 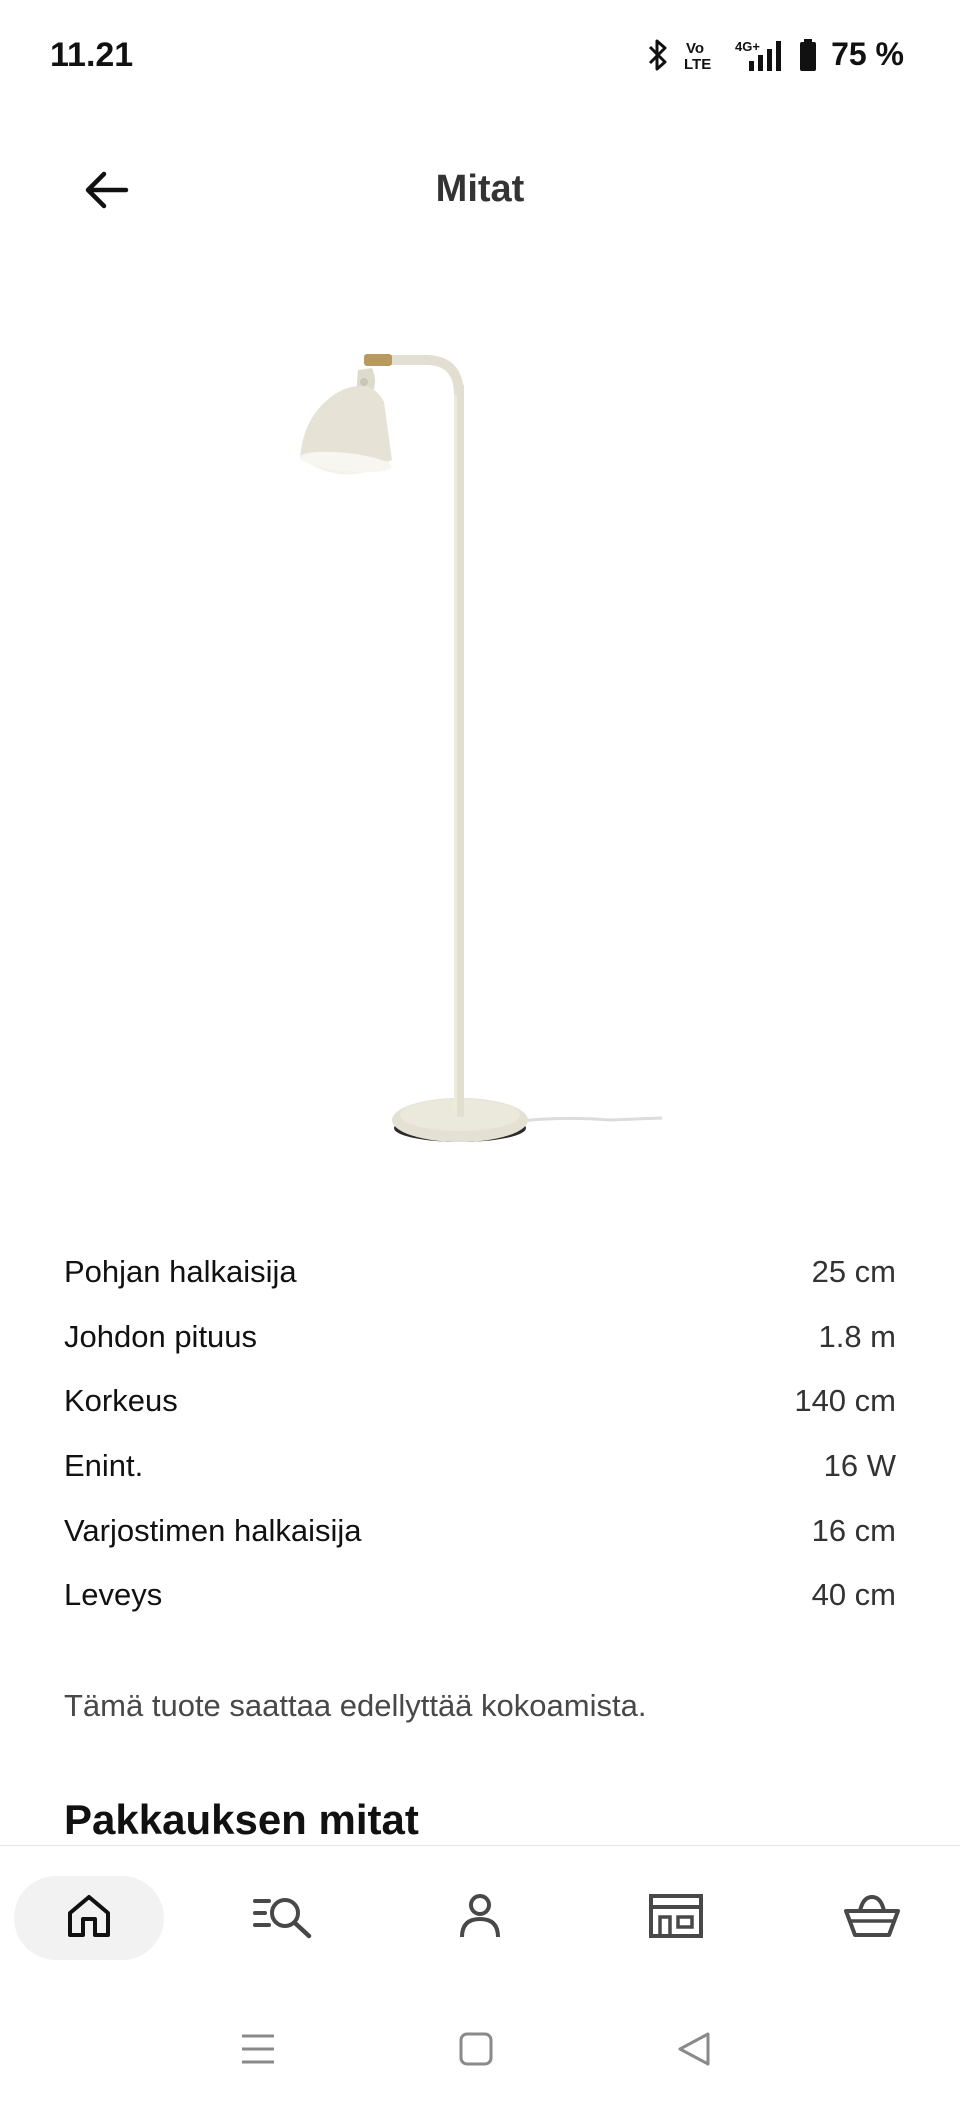 What do you see at coordinates (757, 55) in the screenshot?
I see `signal-4g-icon: 4G+` at bounding box center [757, 55].